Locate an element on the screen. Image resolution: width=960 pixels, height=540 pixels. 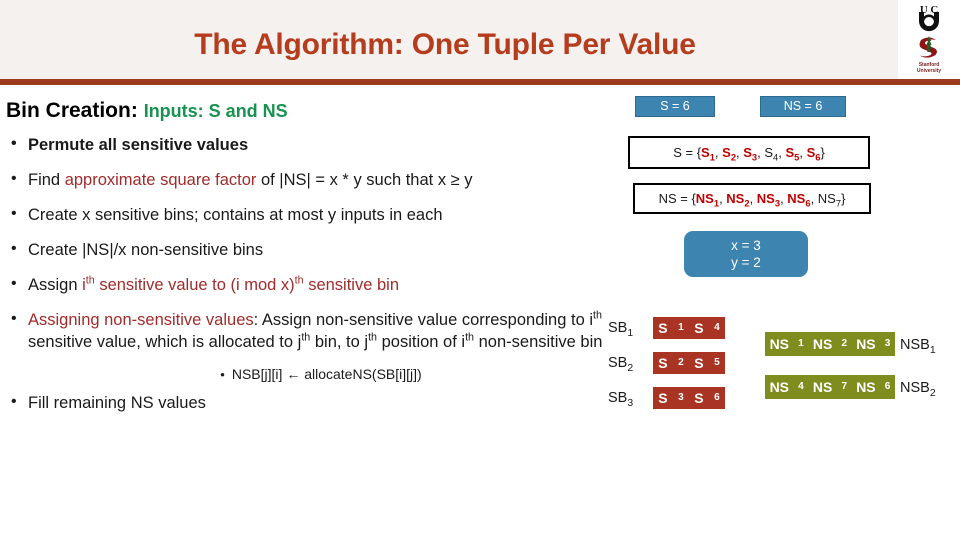
sensitive-bin-label-1: SB1 is located at coordinates (621, 329).